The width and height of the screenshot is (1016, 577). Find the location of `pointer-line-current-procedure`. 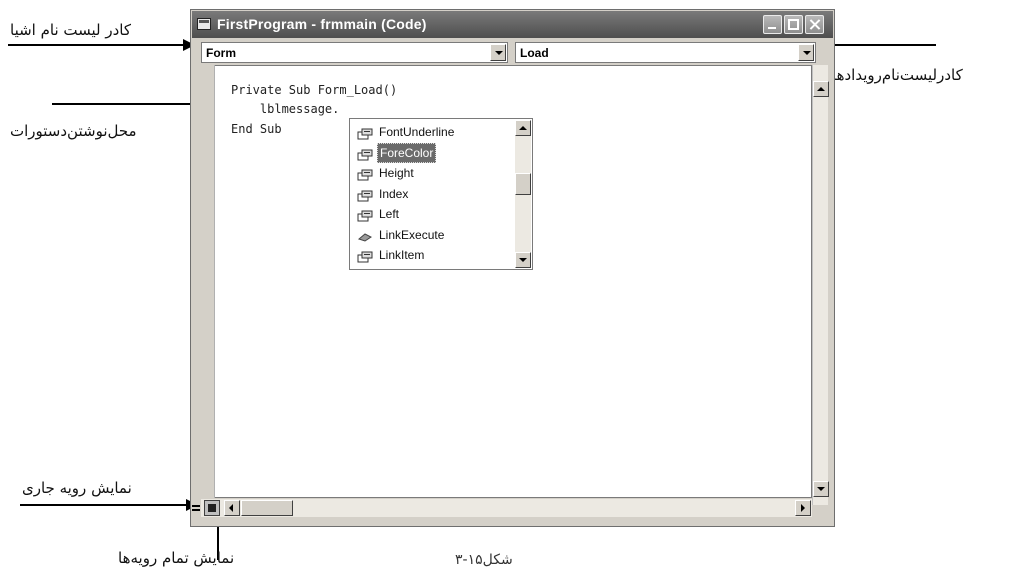

pointer-line-current-procedure is located at coordinates (104, 505).